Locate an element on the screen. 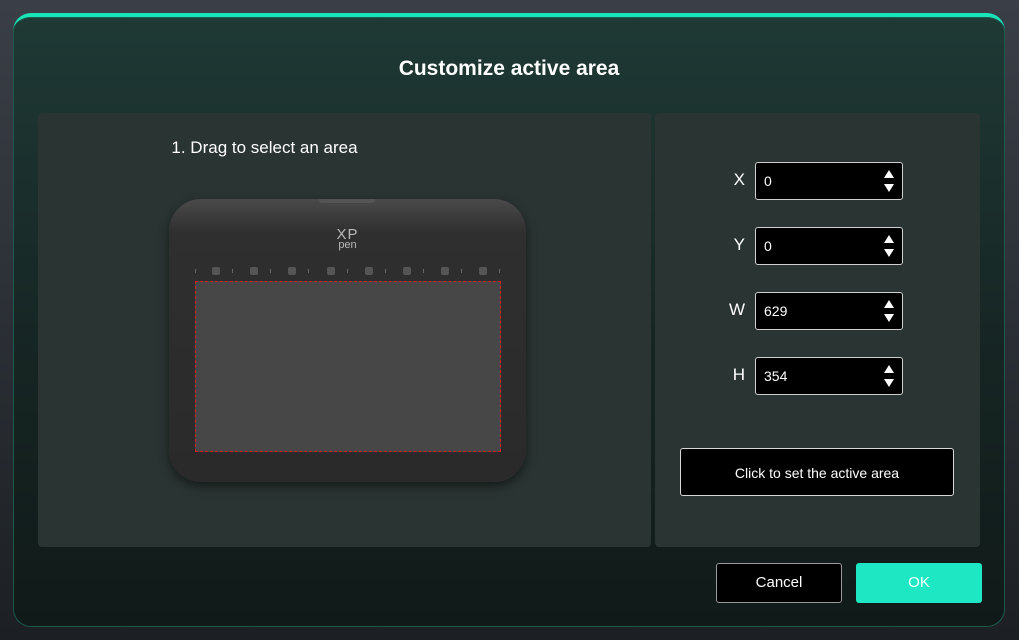  field-h-label: H is located at coordinates (738, 374).